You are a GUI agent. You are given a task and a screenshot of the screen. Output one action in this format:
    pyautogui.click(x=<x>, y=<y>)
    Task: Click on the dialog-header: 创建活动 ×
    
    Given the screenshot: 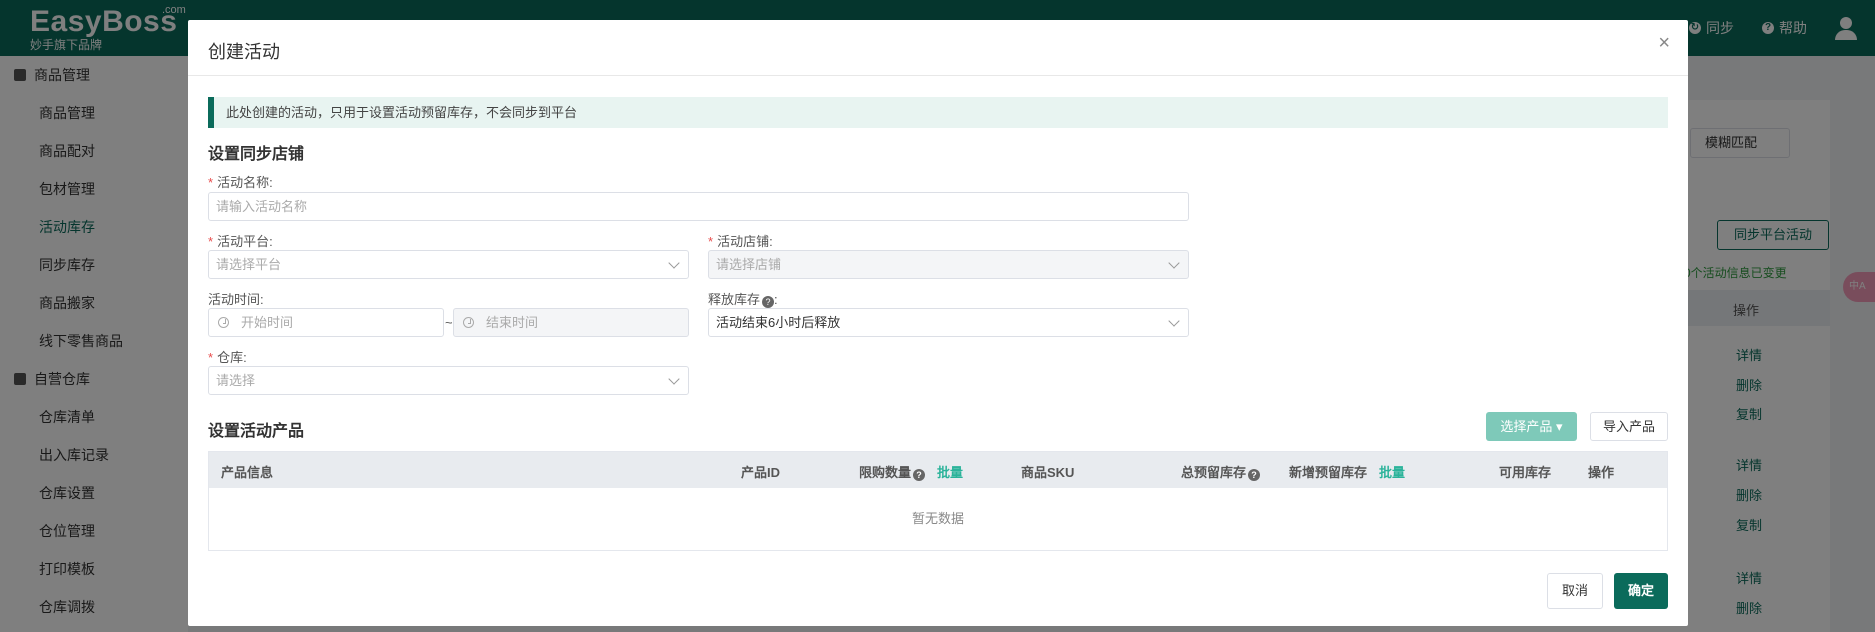 What is the action you would take?
    pyautogui.click(x=938, y=48)
    